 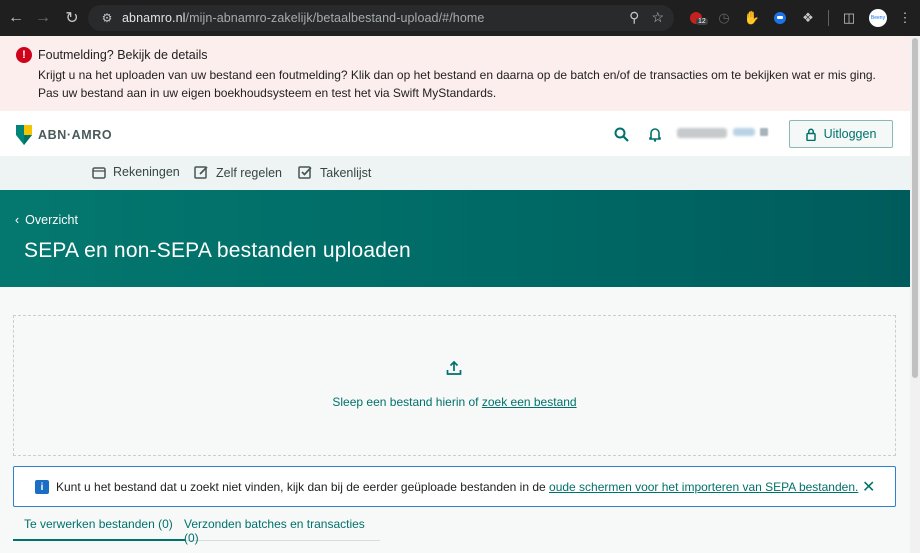 I want to click on user-company-blurred, so click(x=744, y=132).